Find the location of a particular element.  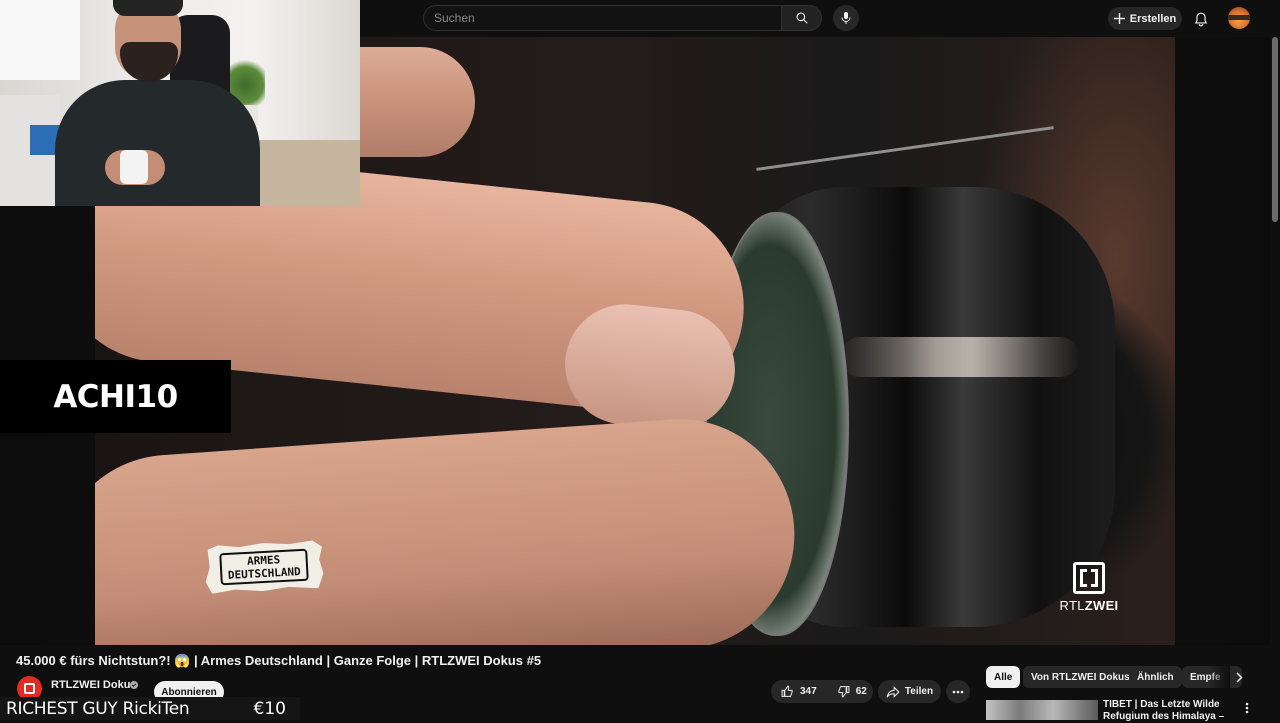

search-input is located at coordinates (602, 18).